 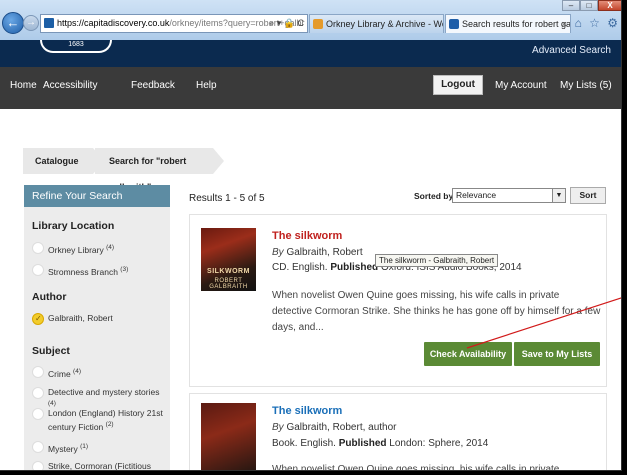 I want to click on facet-stromness-branch: Stromness Branch (3), so click(x=100, y=271).